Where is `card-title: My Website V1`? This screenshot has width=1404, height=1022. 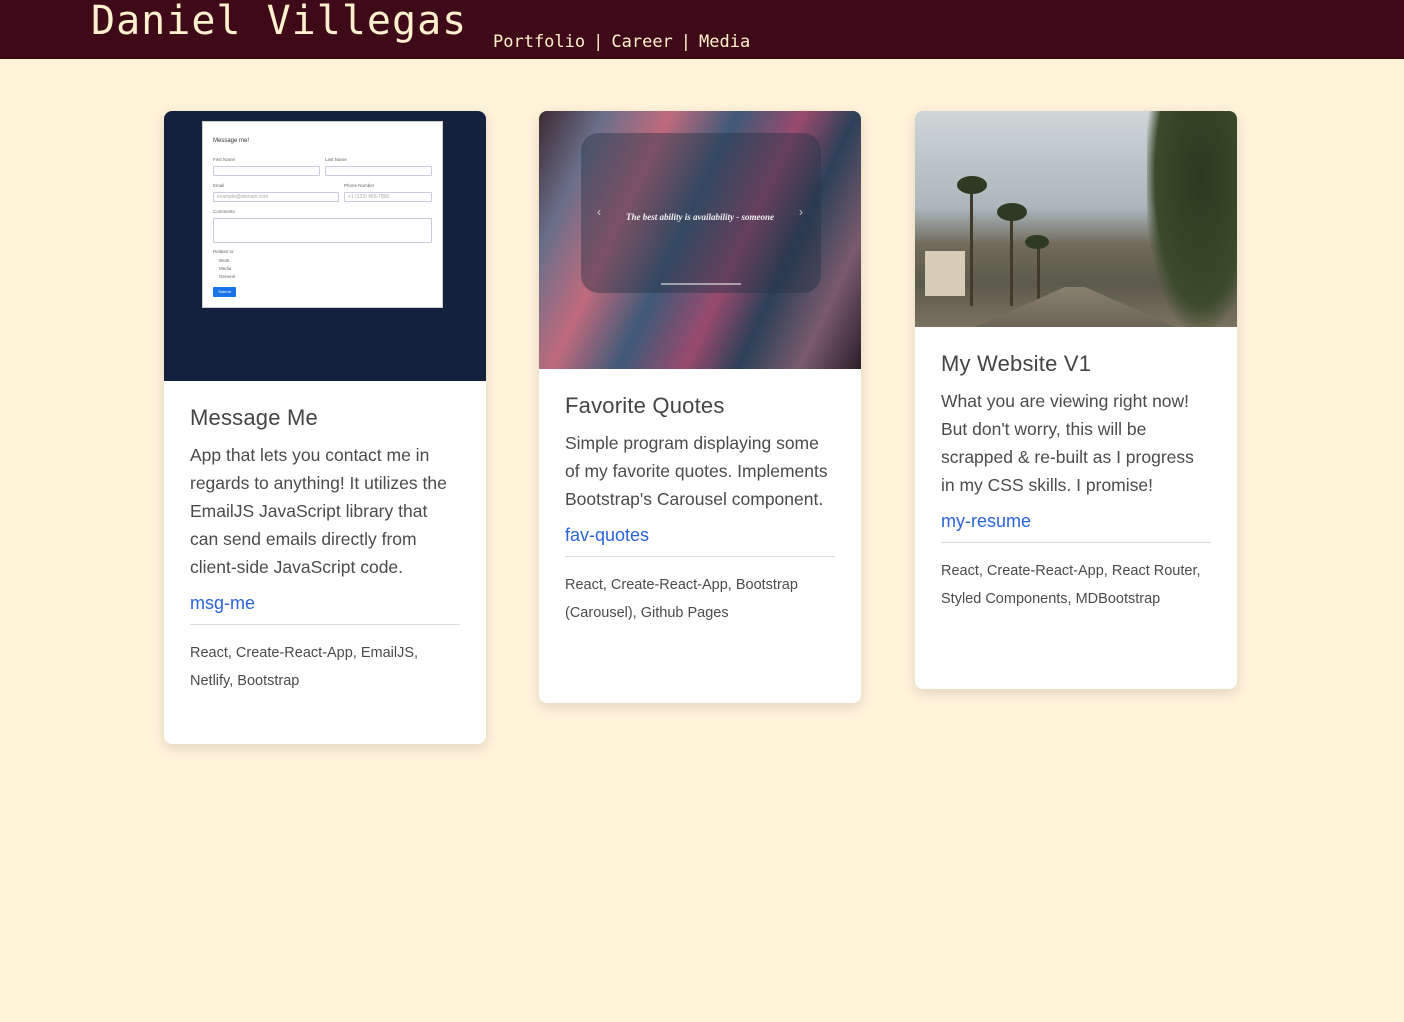 card-title: My Website V1 is located at coordinates (1016, 363).